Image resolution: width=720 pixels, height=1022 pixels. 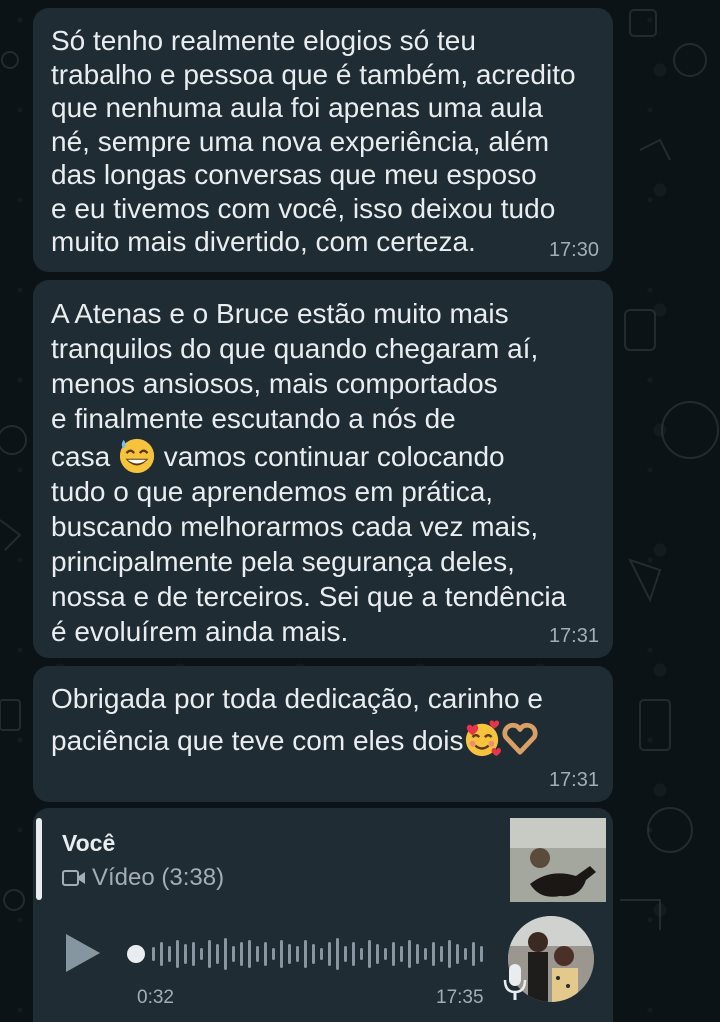 What do you see at coordinates (573, 250) in the screenshot?
I see `message-time: 17:30` at bounding box center [573, 250].